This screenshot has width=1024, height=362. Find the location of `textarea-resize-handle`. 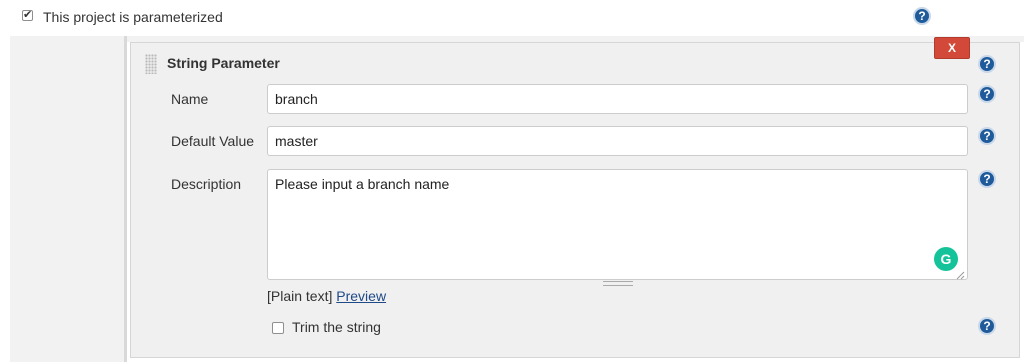

textarea-resize-handle is located at coordinates (618, 283).